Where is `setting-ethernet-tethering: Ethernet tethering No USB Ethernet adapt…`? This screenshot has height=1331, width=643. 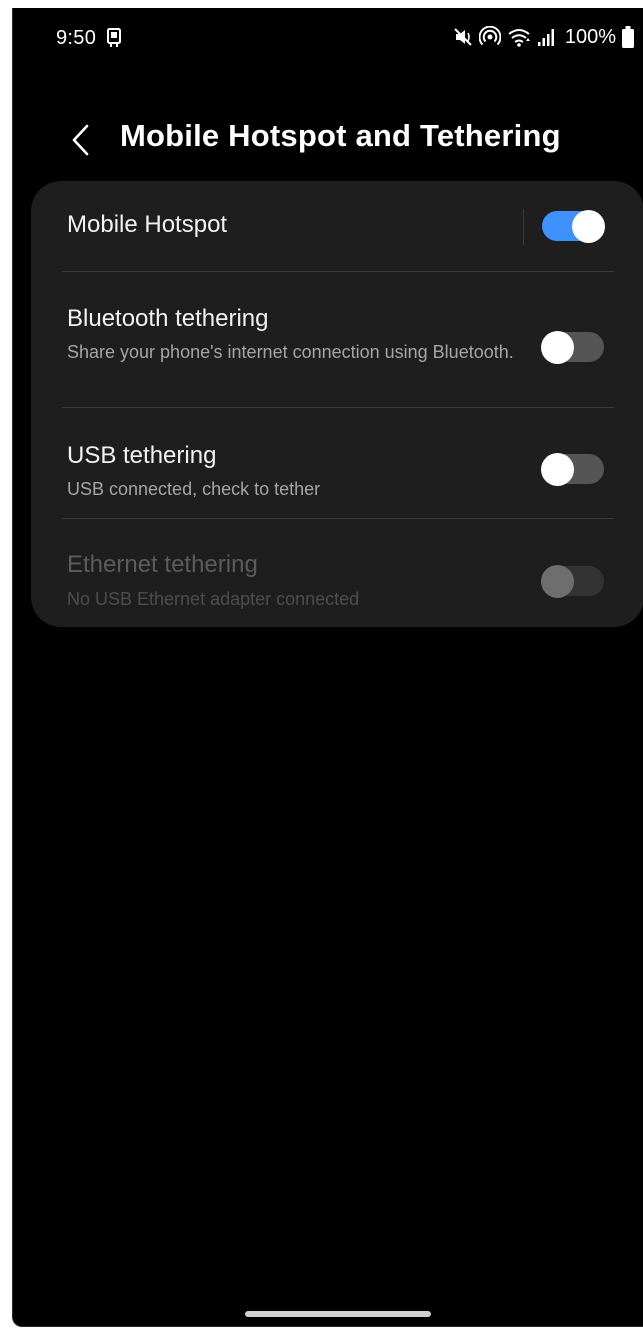
setting-ethernet-tethering: Ethernet tethering No USB Ethernet adapt… is located at coordinates (337, 573).